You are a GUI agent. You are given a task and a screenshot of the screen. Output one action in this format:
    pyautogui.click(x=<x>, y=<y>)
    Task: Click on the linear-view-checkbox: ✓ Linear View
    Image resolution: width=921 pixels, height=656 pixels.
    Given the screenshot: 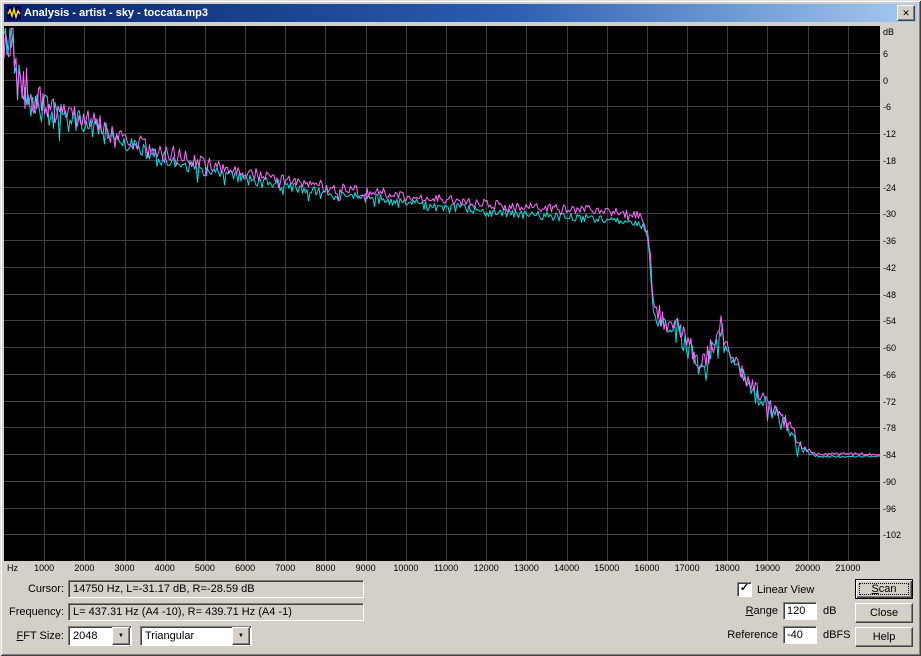 What is the action you would take?
    pyautogui.click(x=775, y=589)
    